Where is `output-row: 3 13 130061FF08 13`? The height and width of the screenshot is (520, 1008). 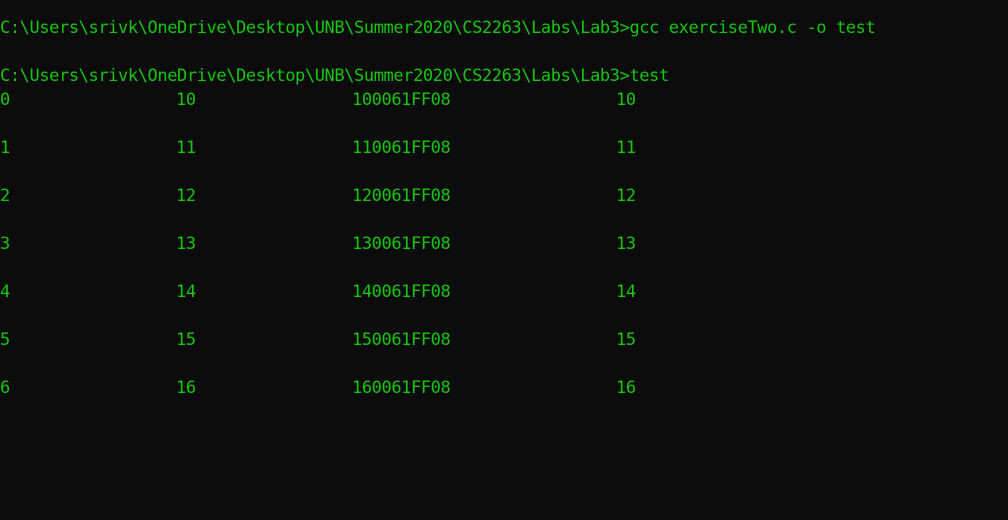 output-row: 3 13 130061FF08 13 is located at coordinates (504, 244).